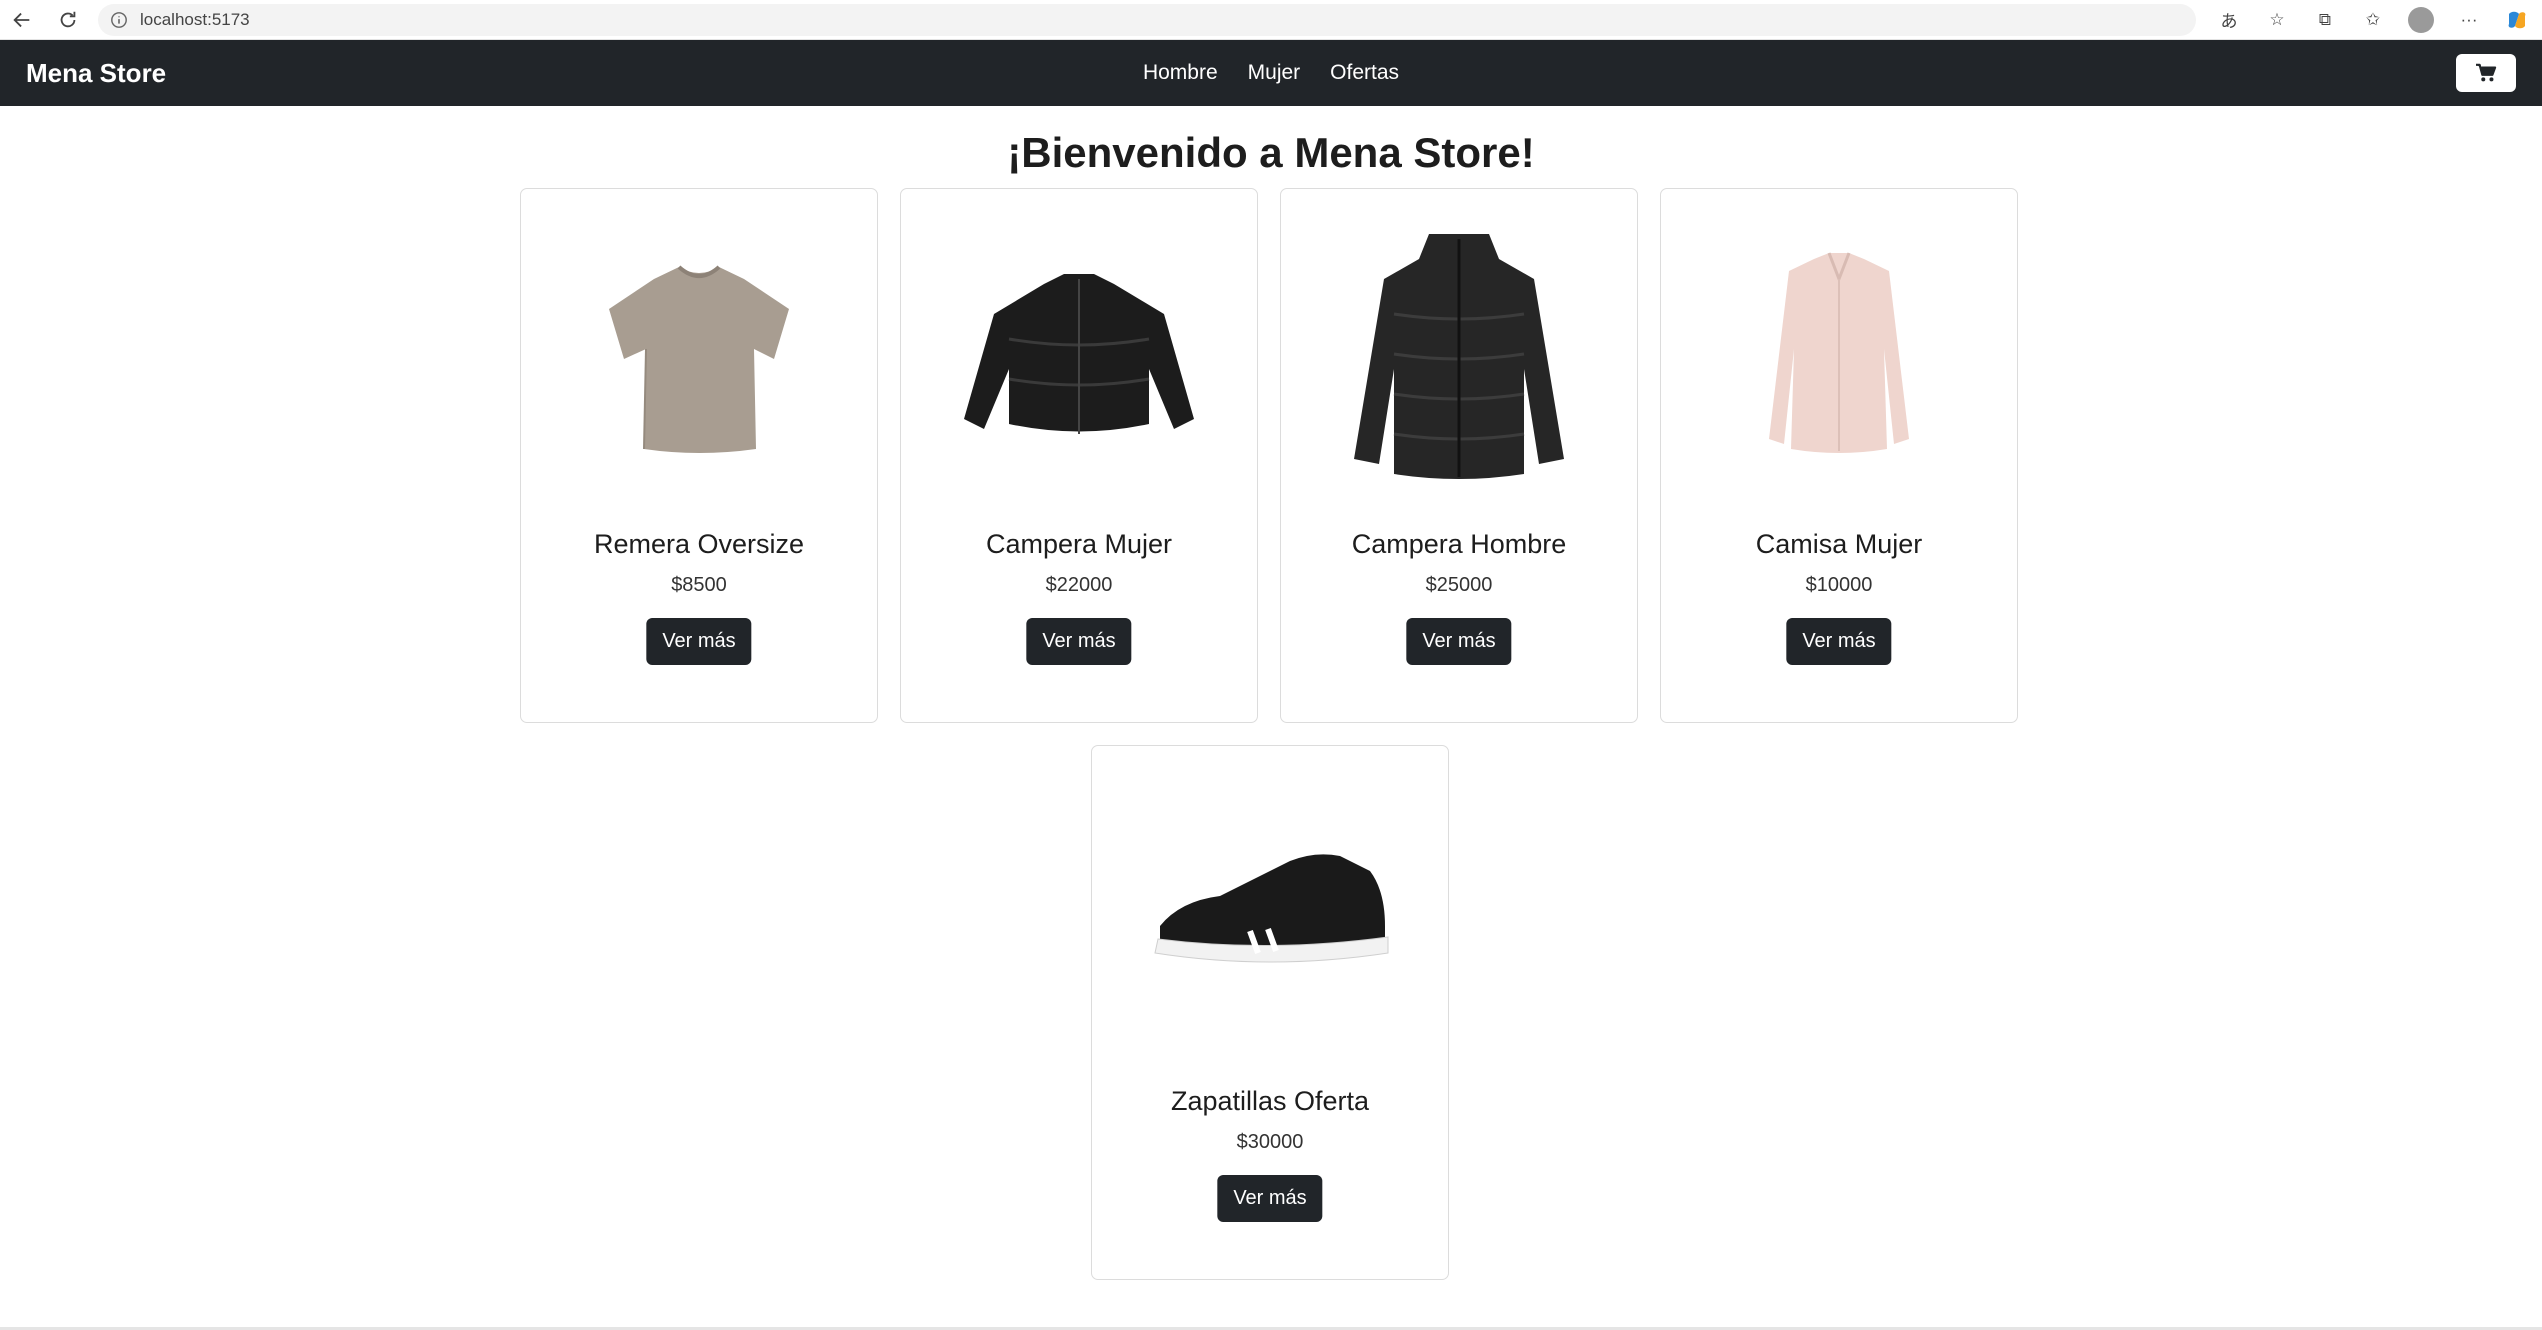 The image size is (2542, 1330). What do you see at coordinates (2325, 20) in the screenshot?
I see `extensions-icon: ⧉` at bounding box center [2325, 20].